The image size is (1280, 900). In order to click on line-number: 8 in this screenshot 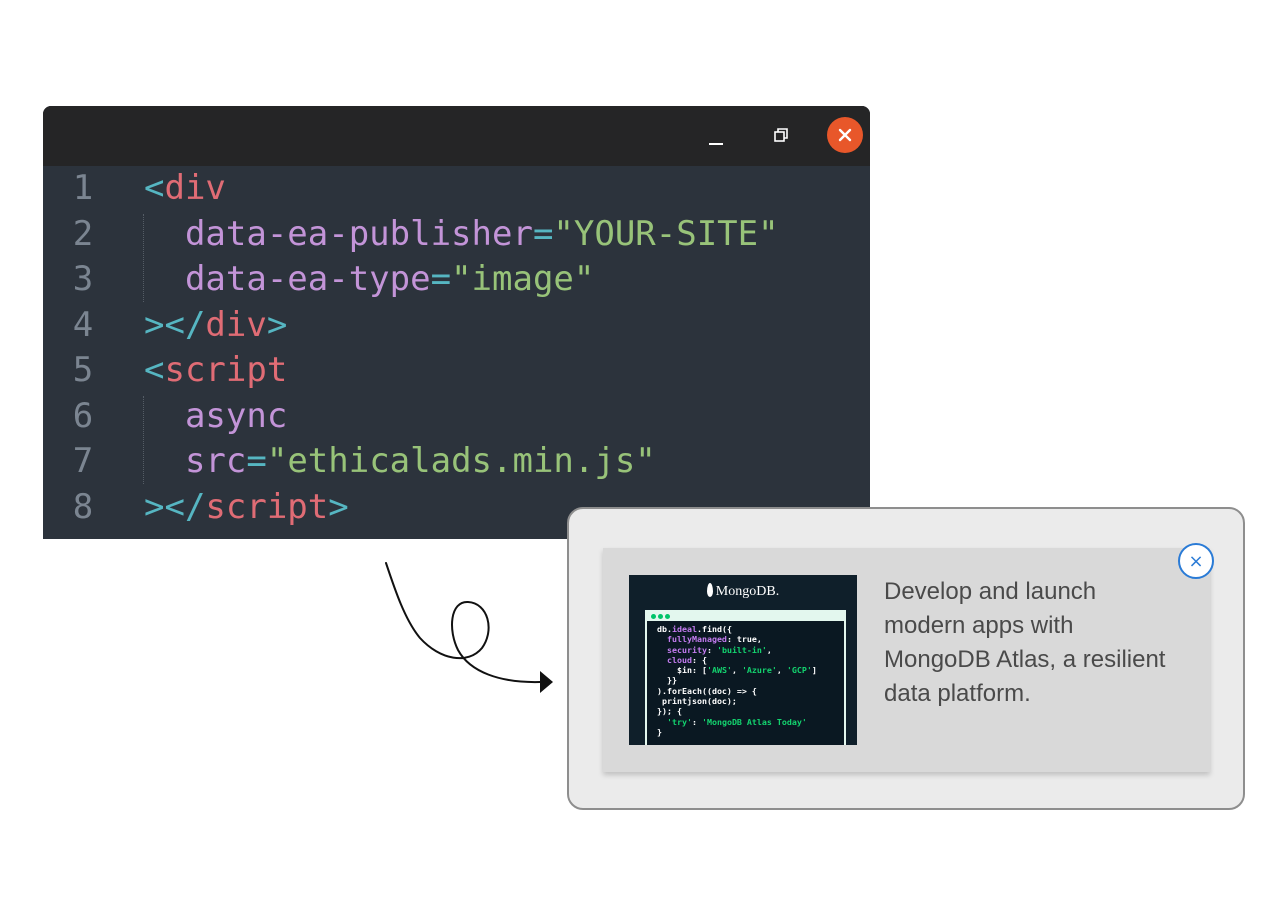, I will do `click(83, 506)`.